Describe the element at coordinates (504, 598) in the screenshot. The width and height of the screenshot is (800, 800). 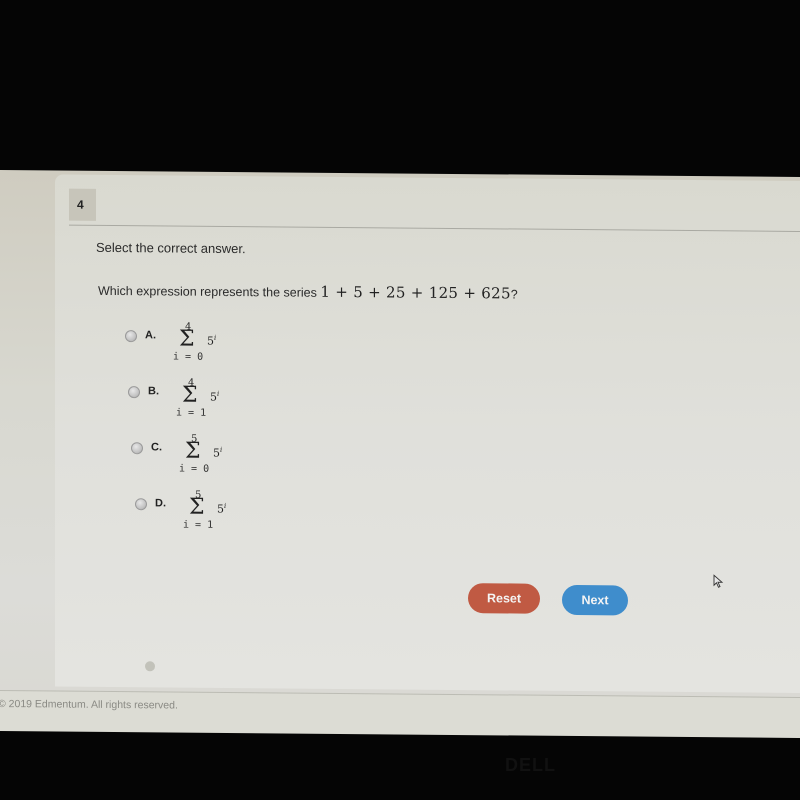
I see `reset-button: Reset` at that location.